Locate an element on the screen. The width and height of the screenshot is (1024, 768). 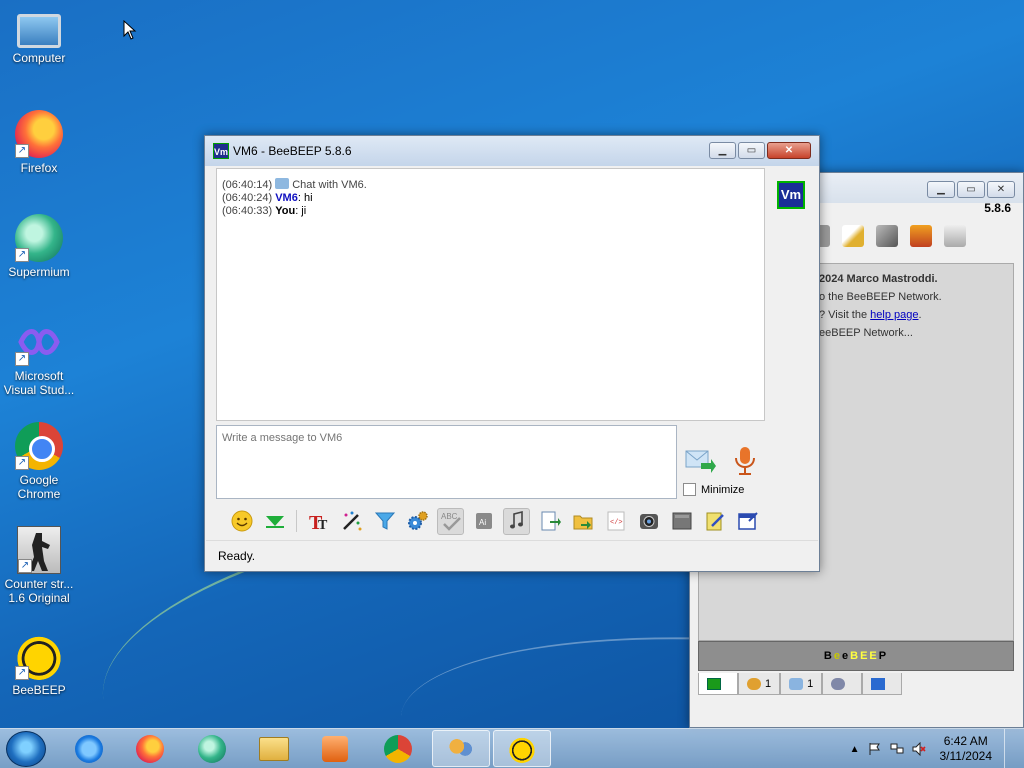
detach-chat-button is located at coordinates (747, 521).